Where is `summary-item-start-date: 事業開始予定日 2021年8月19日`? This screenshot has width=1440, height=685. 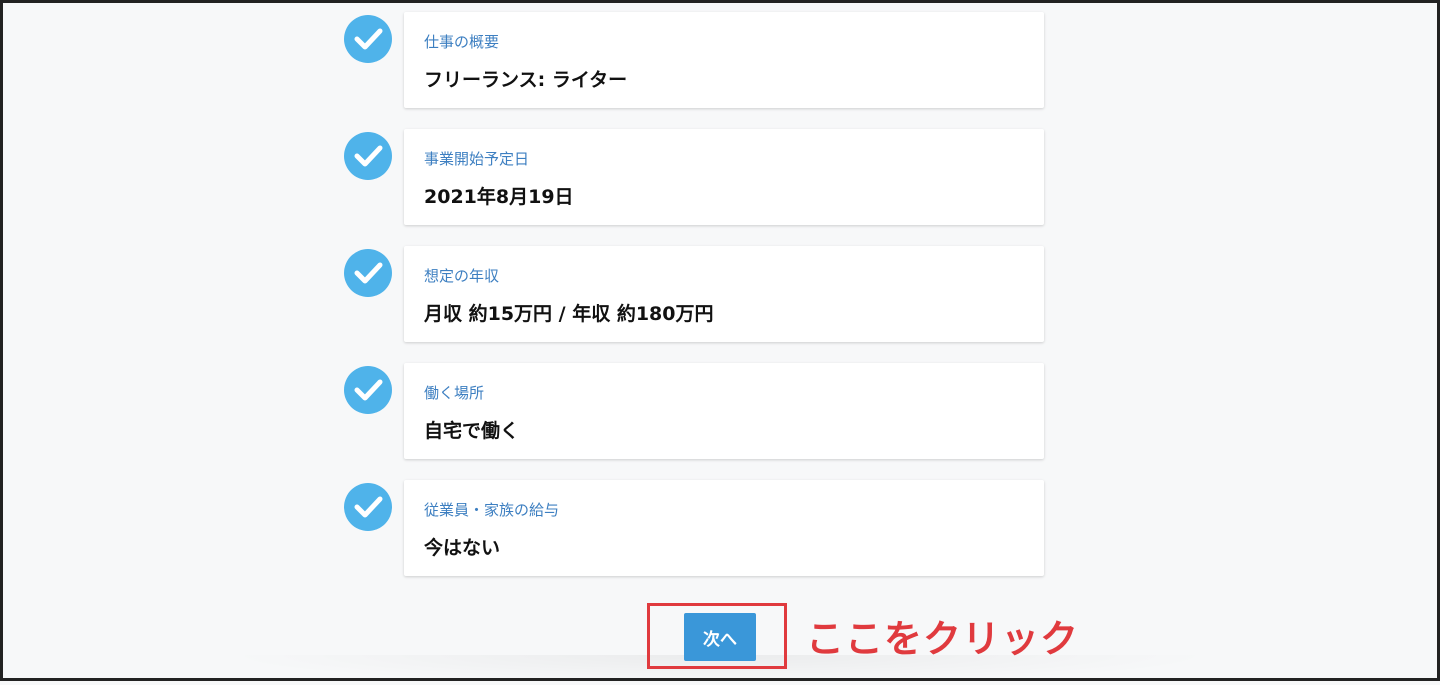
summary-item-start-date: 事業開始予定日 2021年8月19日 is located at coordinates (694, 177).